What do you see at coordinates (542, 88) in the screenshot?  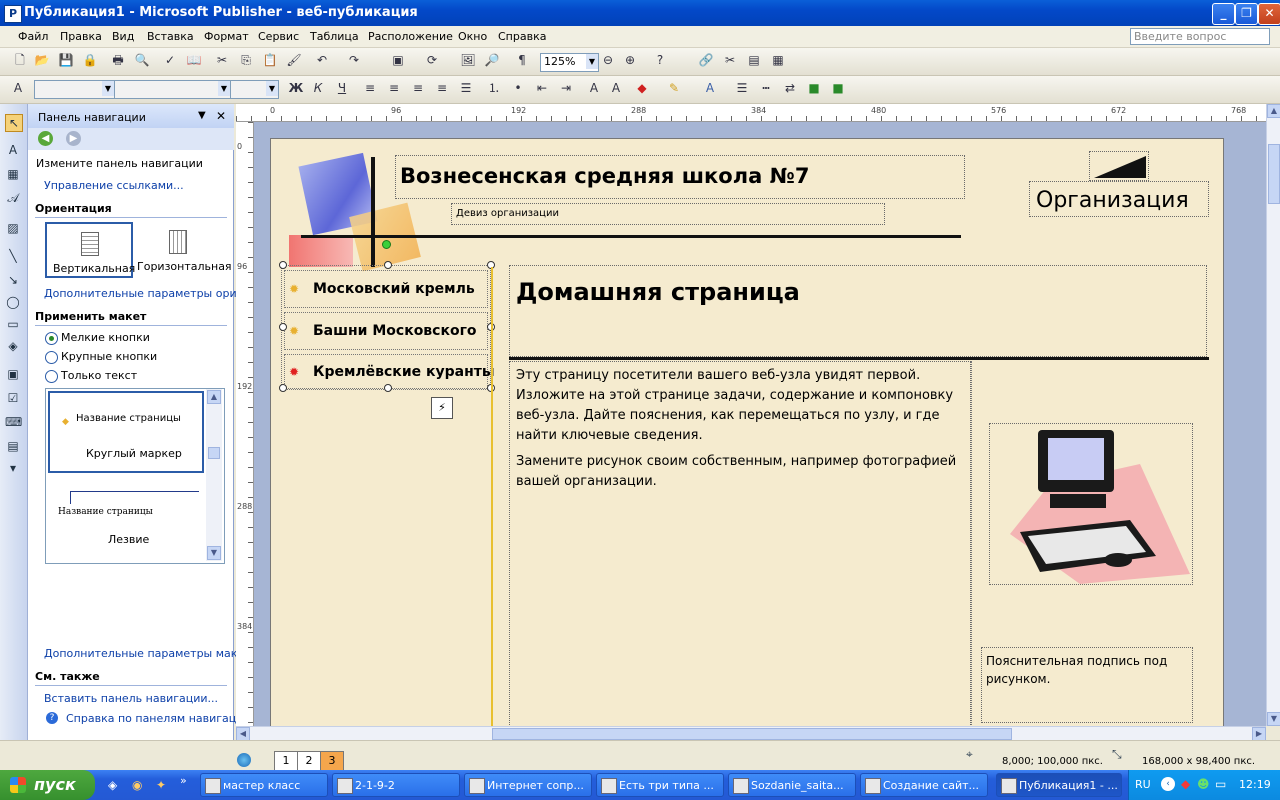 I see `decrease-indent-icon: ⇤` at bounding box center [542, 88].